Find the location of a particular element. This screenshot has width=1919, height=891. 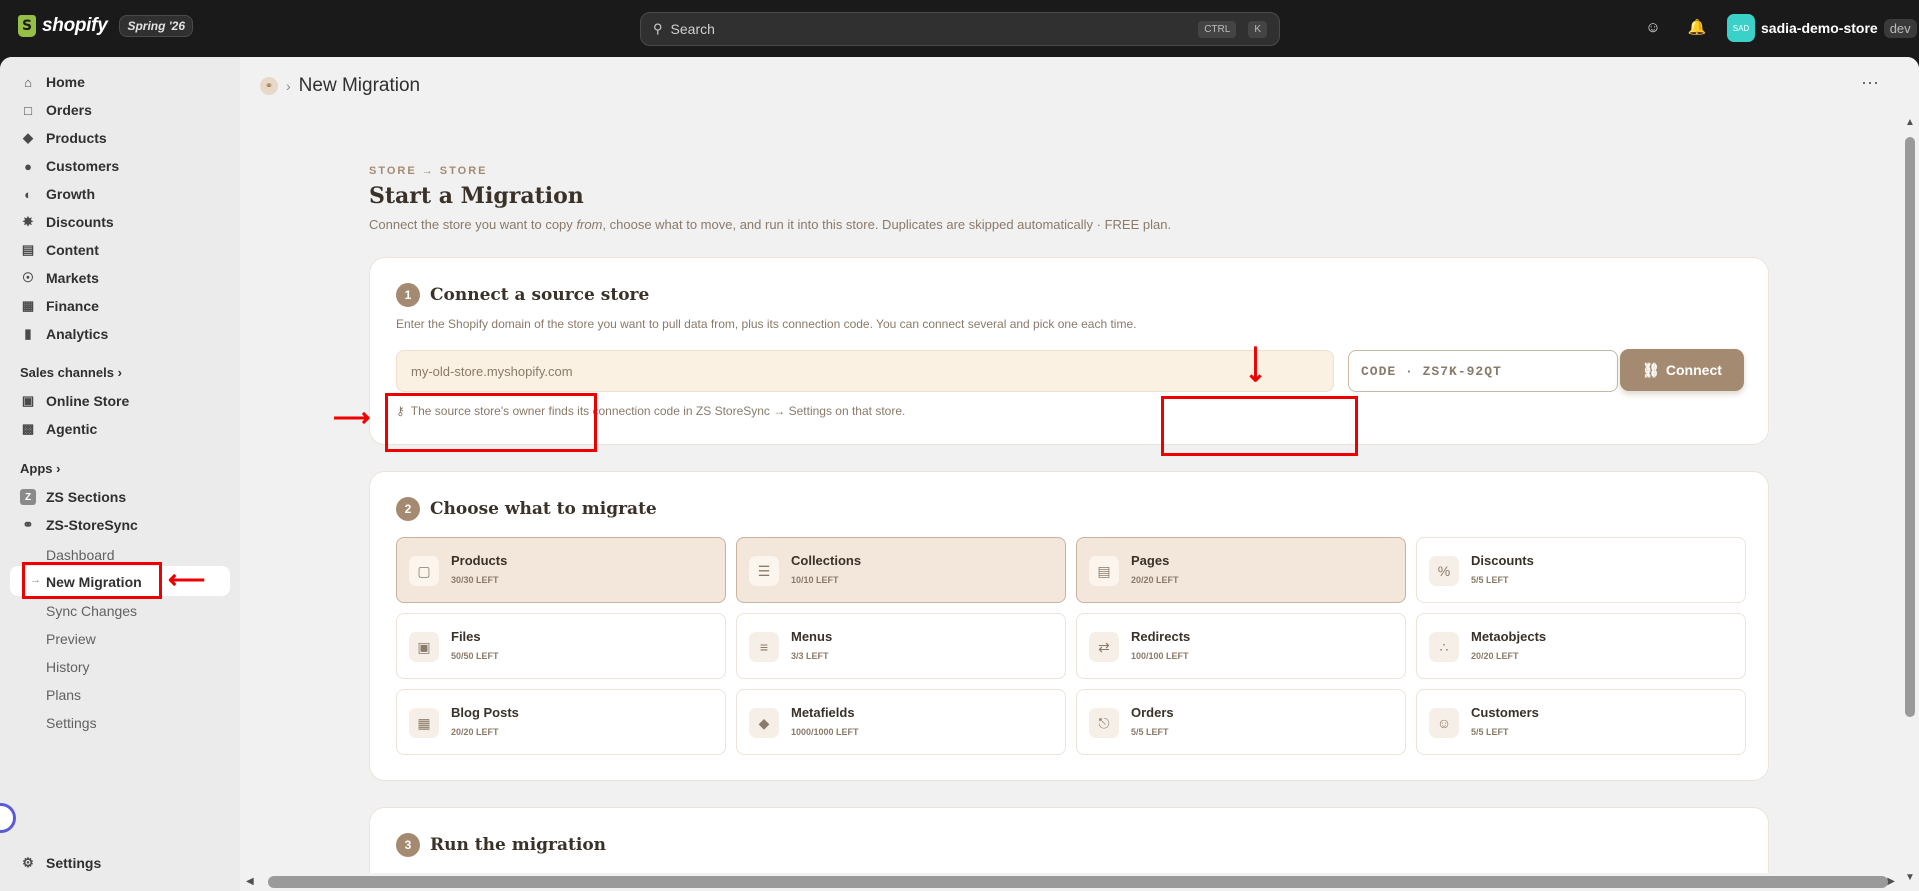

sidebar-item-finance: ▦ Finance is located at coordinates (59, 306).